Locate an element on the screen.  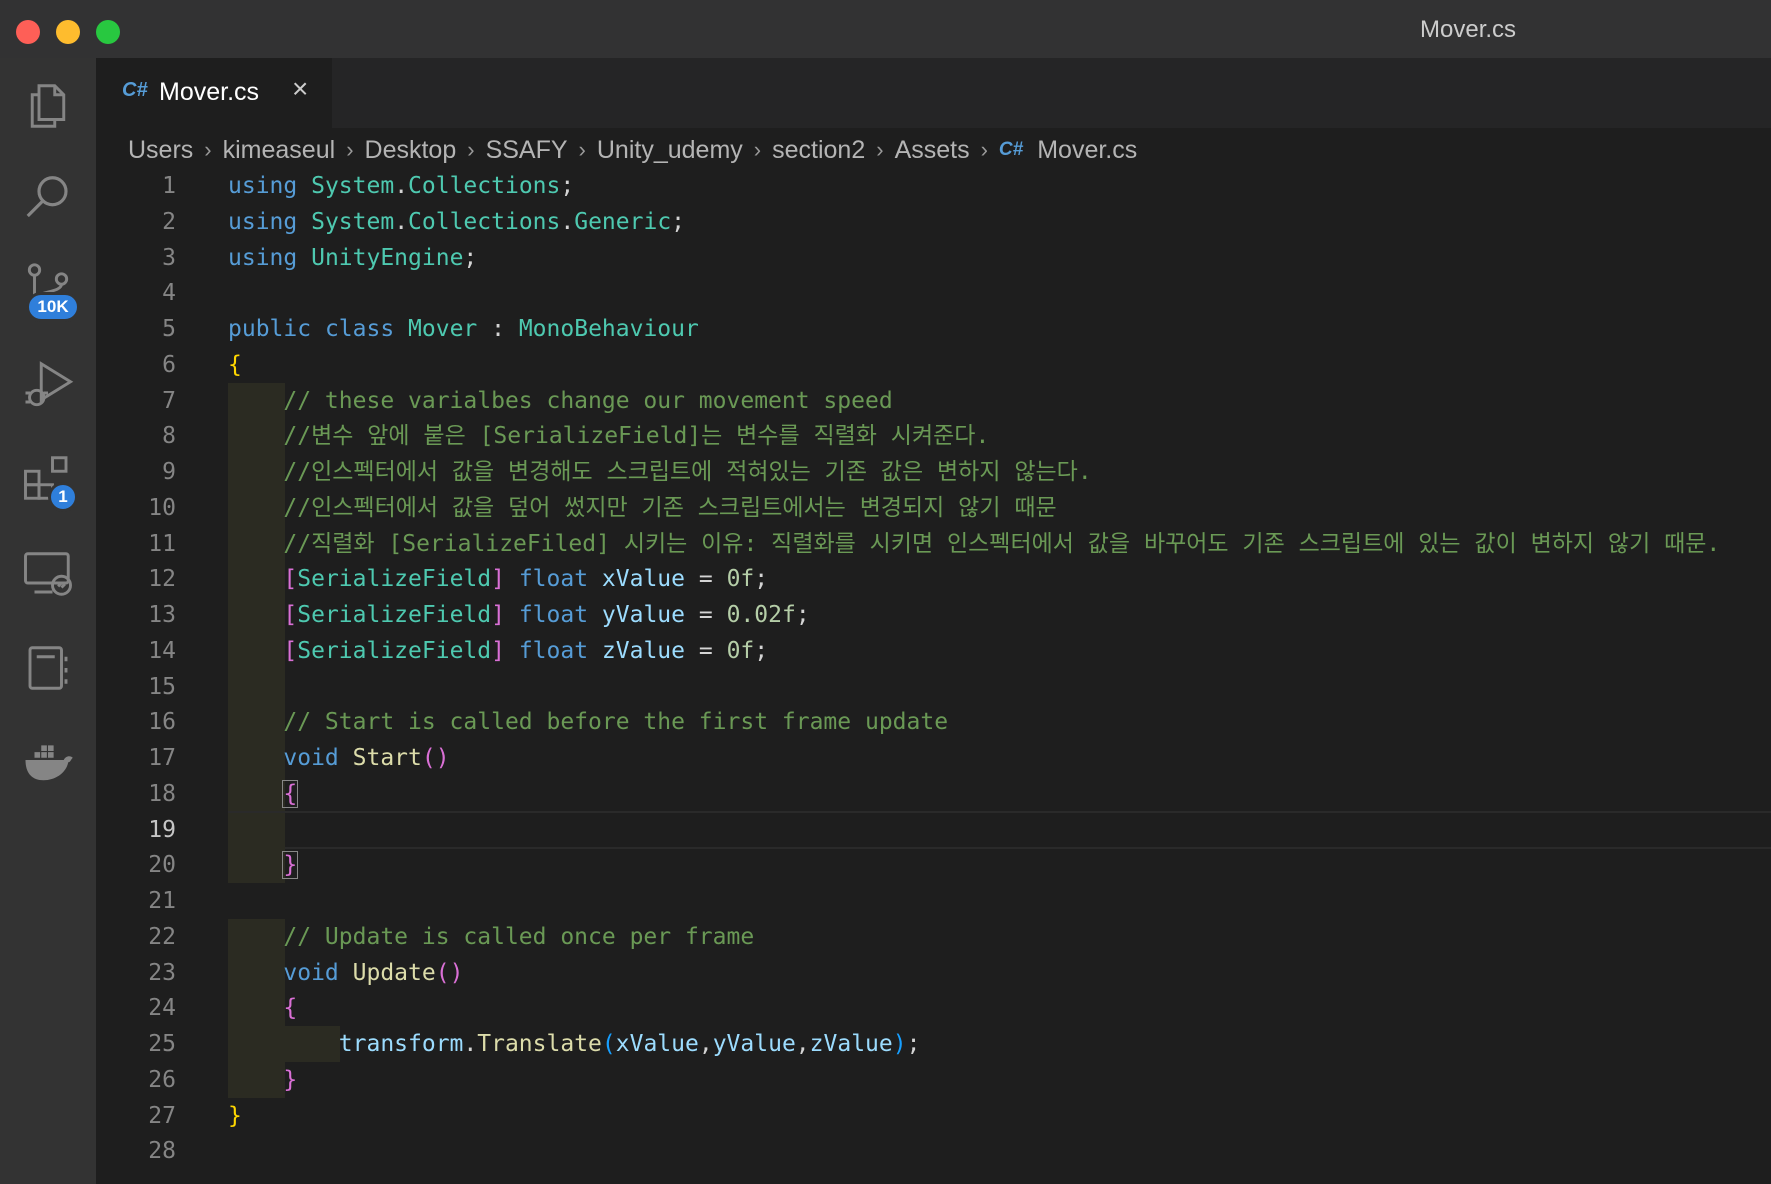
line-number: 4 is located at coordinates (169, 293).